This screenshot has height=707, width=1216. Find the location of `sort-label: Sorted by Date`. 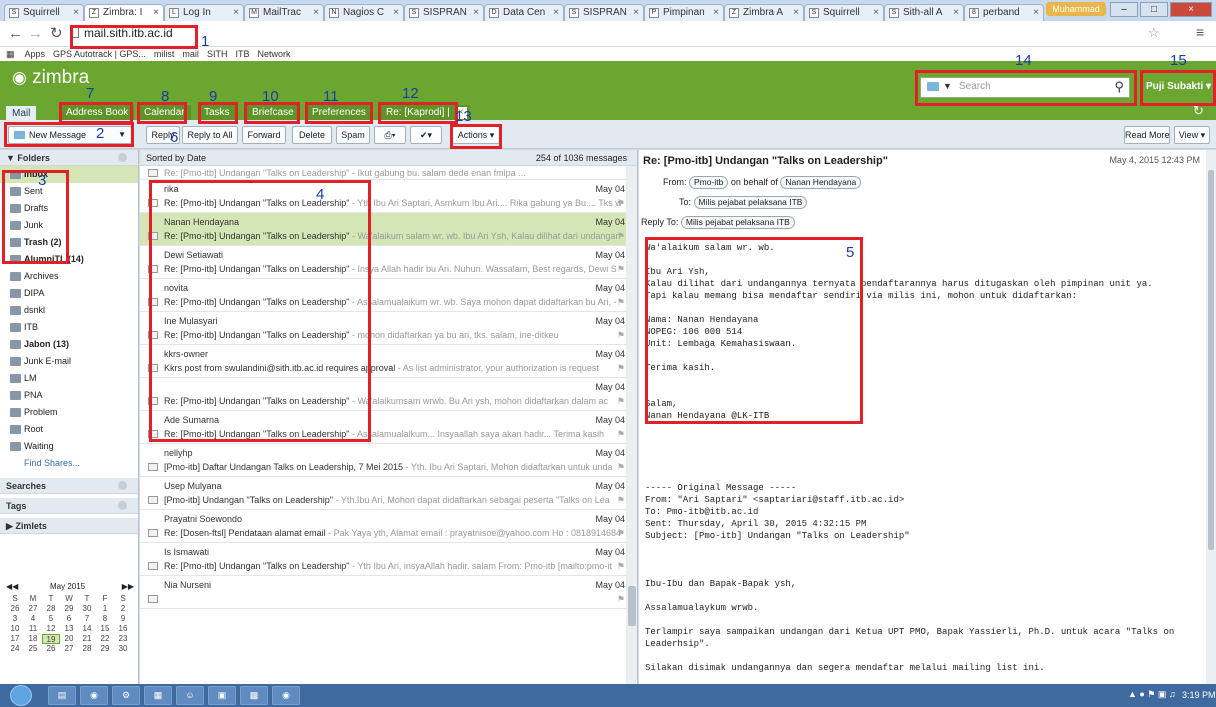

sort-label: Sorted by Date is located at coordinates (176, 158).